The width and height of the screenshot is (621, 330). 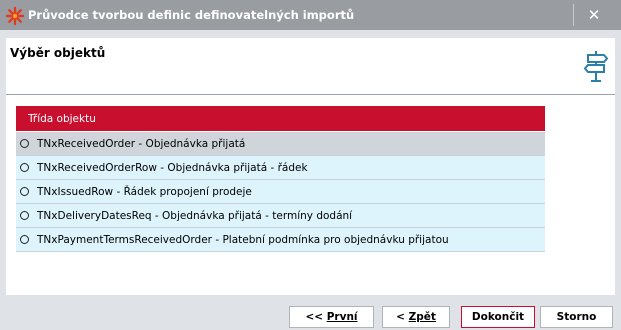 I want to click on back-button-label: Zpět, so click(x=422, y=317).